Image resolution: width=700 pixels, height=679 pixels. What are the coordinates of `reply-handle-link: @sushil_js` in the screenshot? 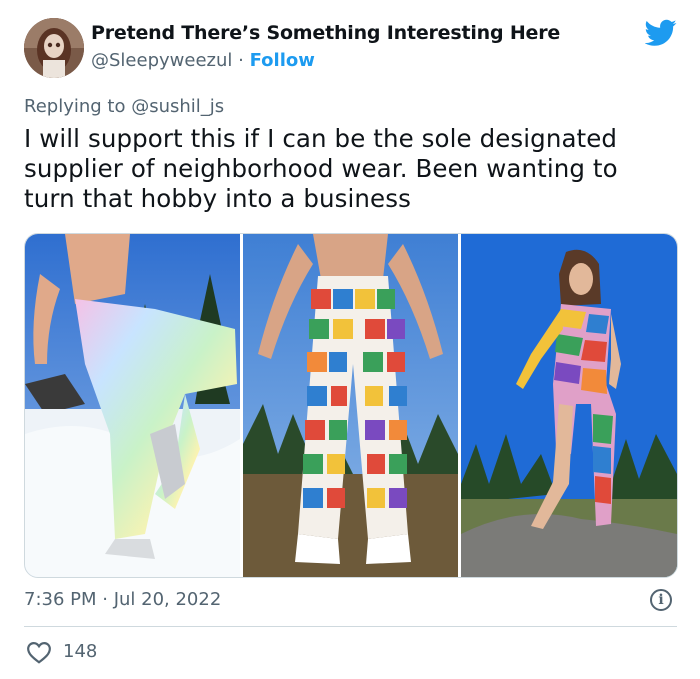 It's located at (177, 106).